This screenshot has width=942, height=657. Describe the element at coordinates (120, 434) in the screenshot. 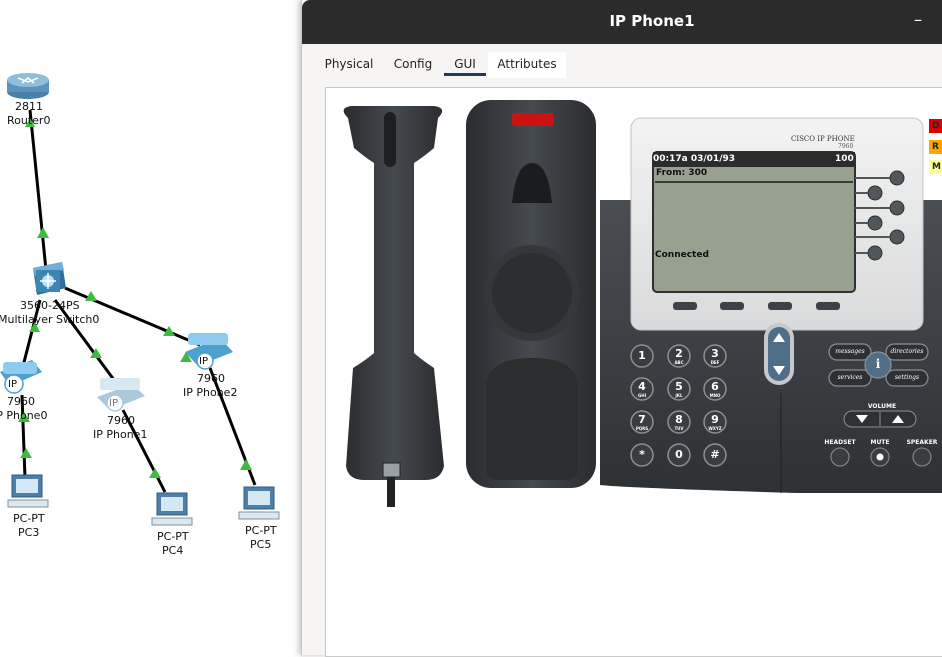

I see `phone1-name: IP Phone1` at that location.